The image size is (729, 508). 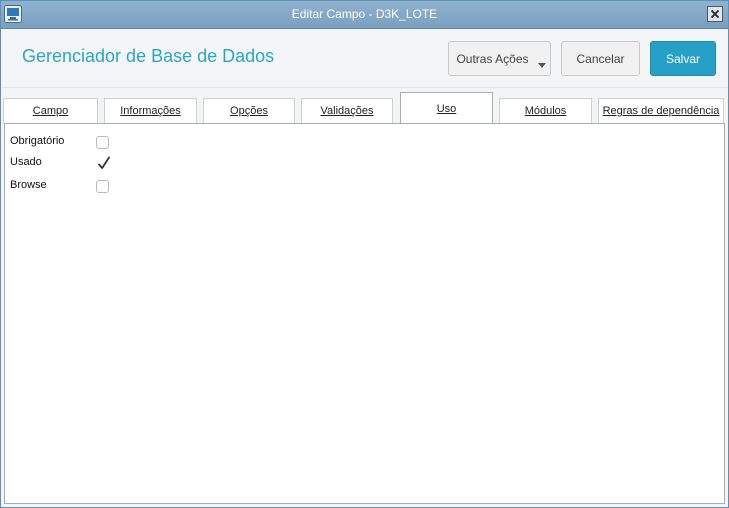 I want to click on tab-validacoes: Validações, so click(x=347, y=110).